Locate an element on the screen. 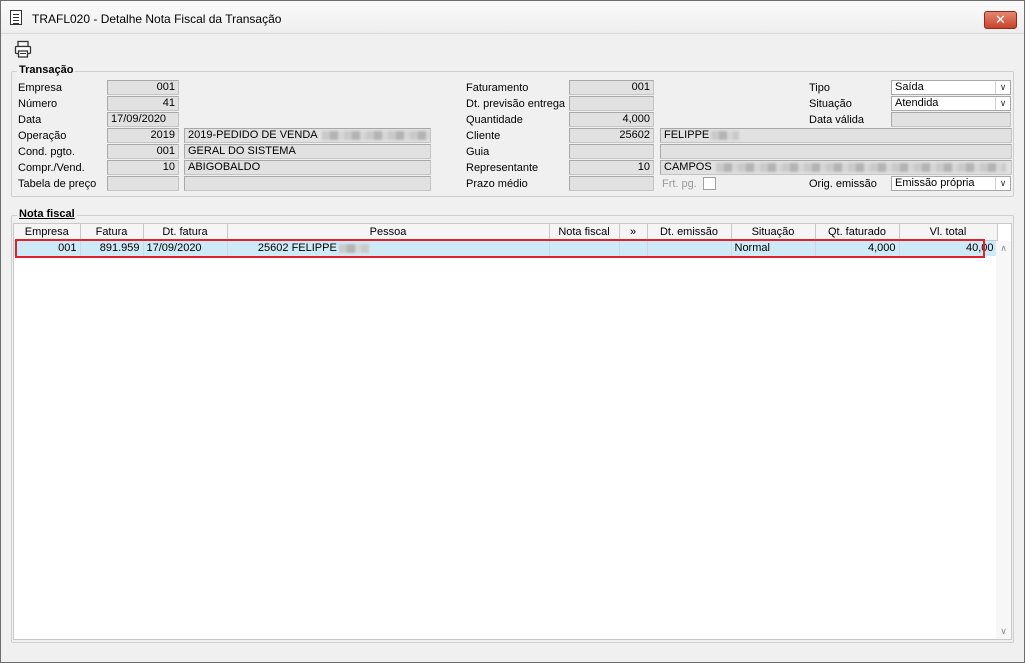 The height and width of the screenshot is (663, 1025). representante-desc-field: CAMPOS is located at coordinates (836, 167).